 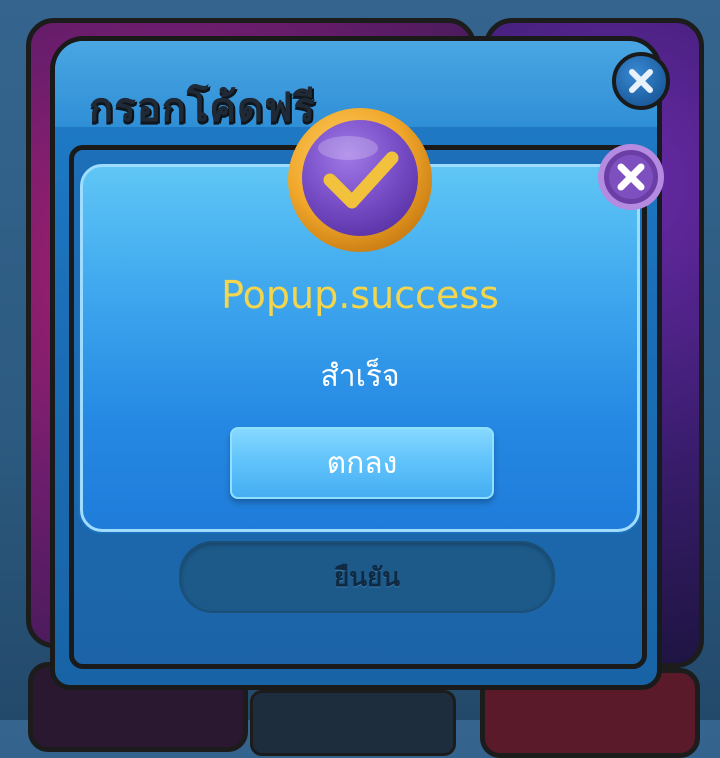 I want to click on popup-close-button, so click(x=631, y=177).